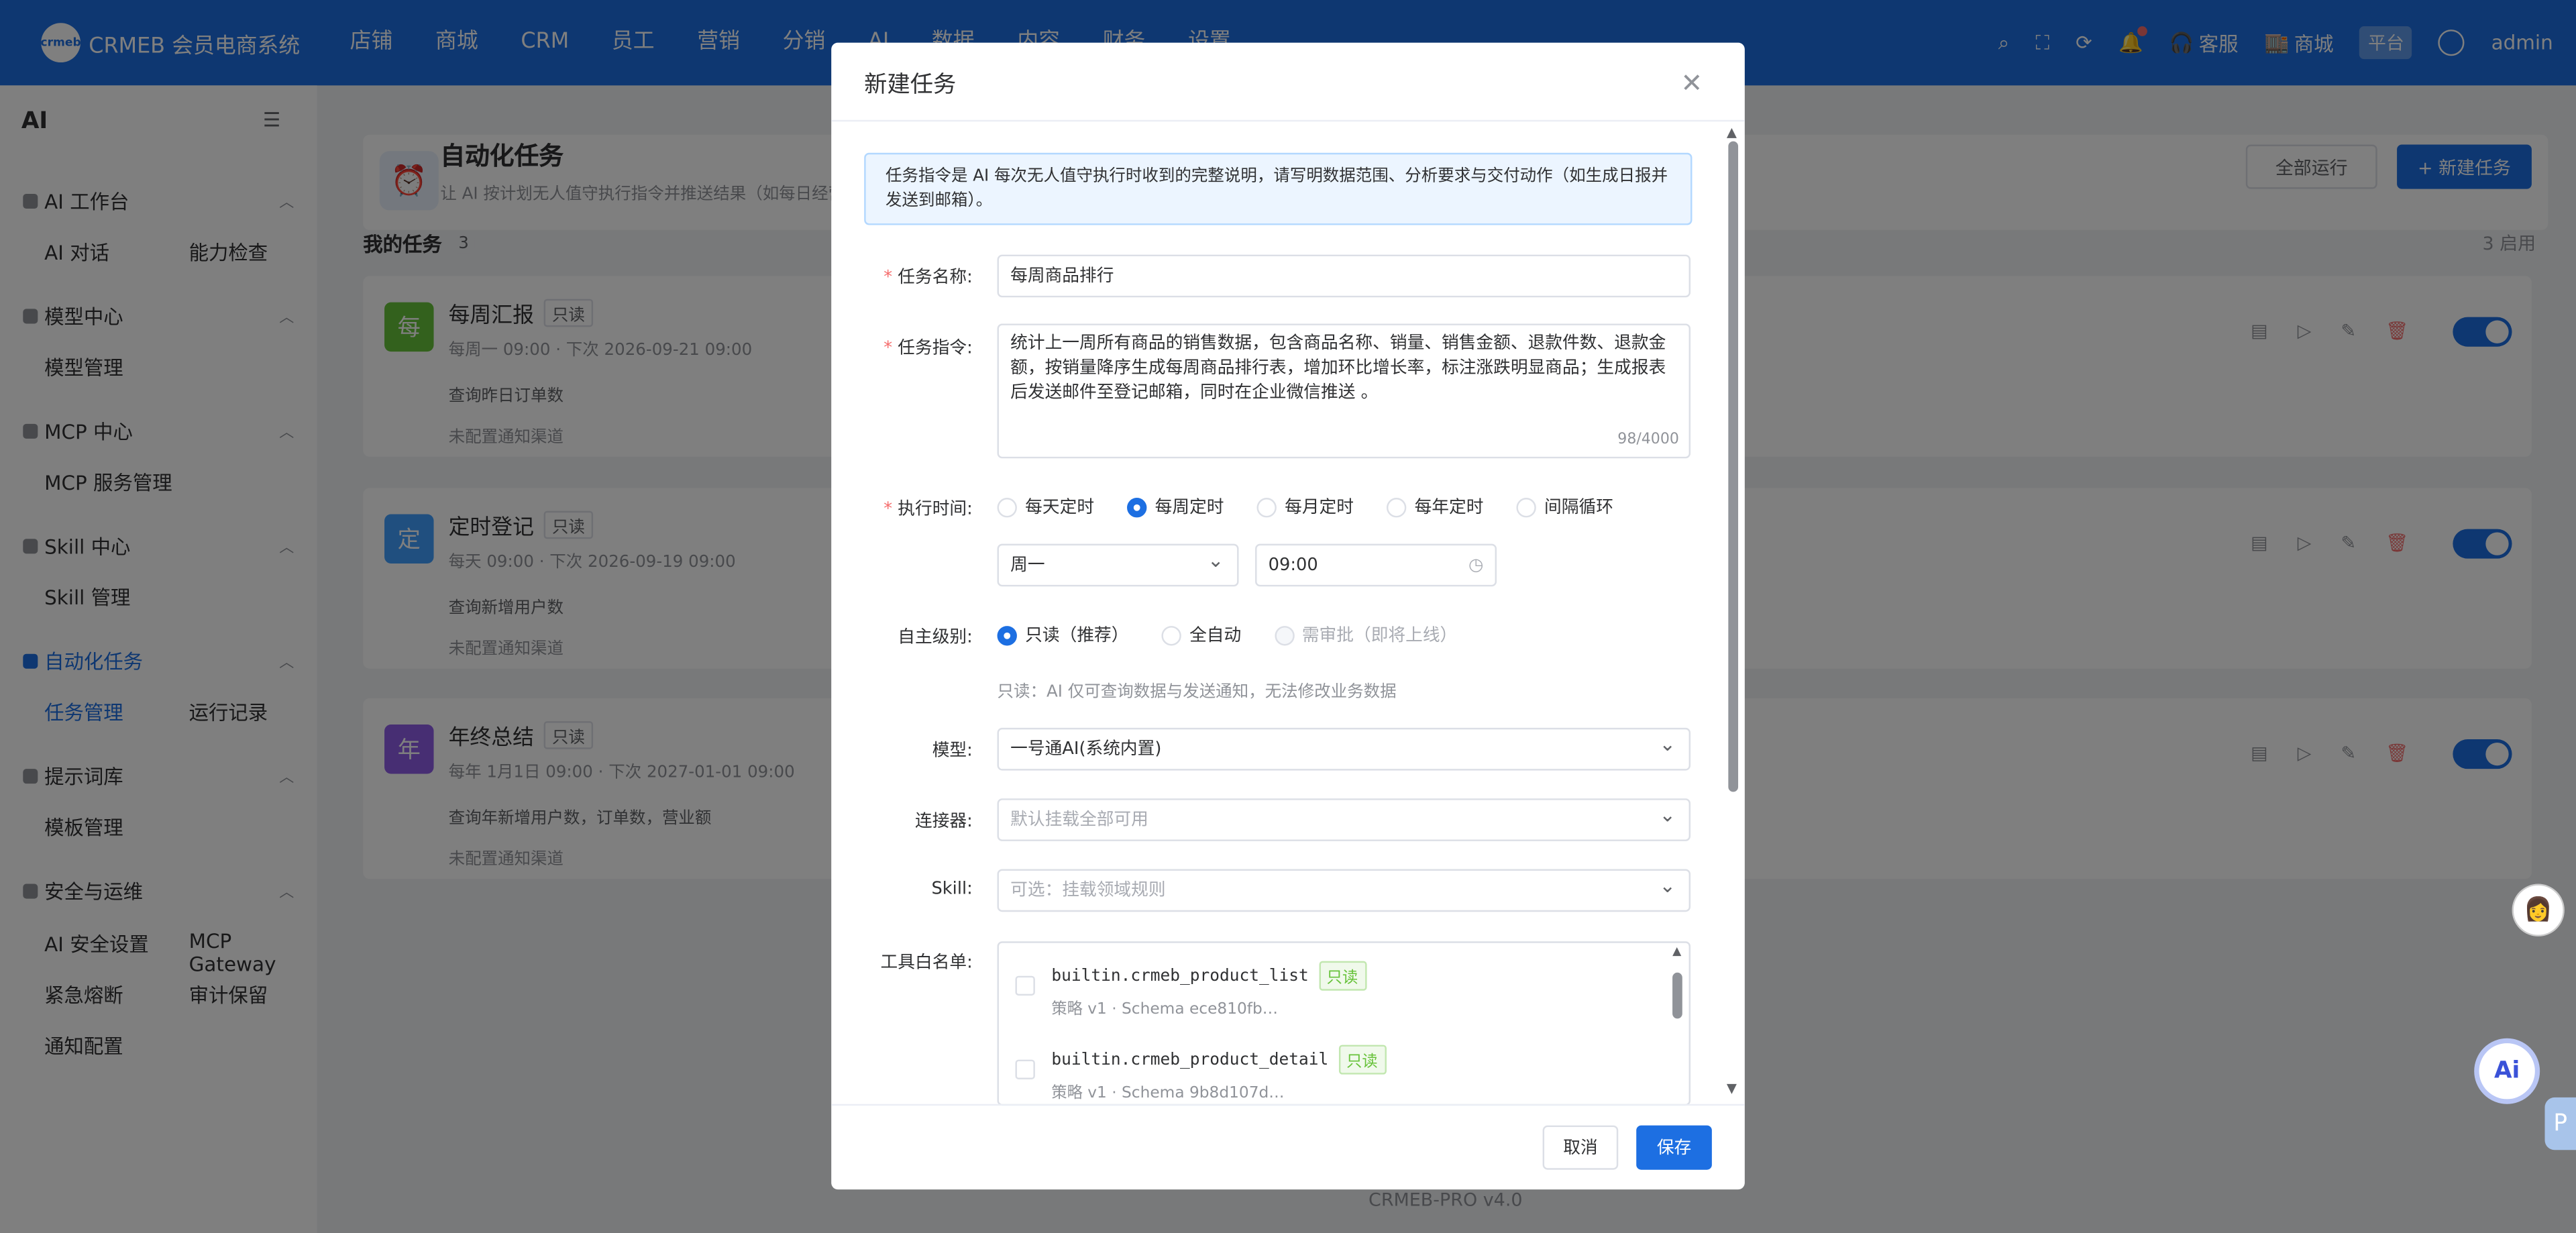 The image size is (2576, 1233). I want to click on close-icon: ✕, so click(1691, 83).